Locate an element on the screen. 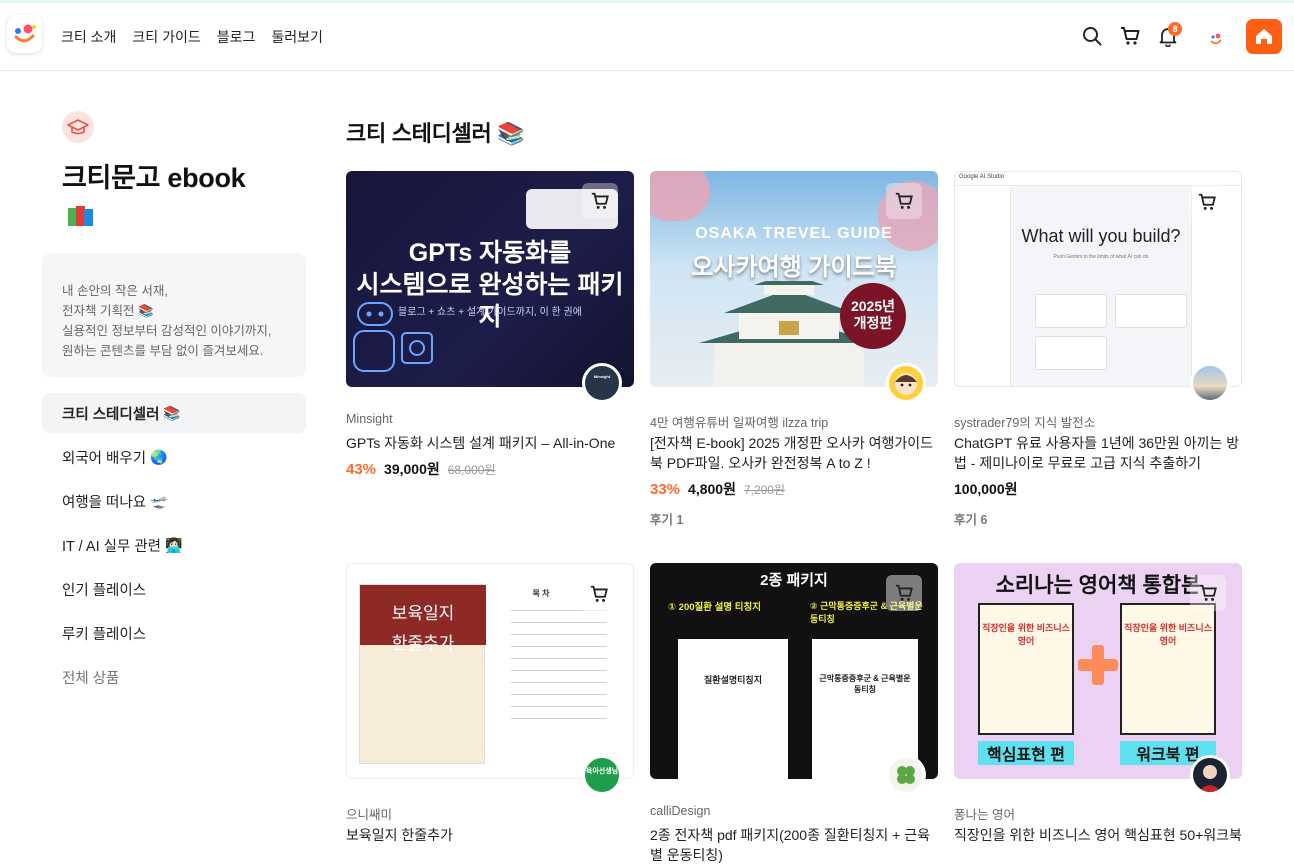  nav-item-blog: 블로그 is located at coordinates (236, 37).